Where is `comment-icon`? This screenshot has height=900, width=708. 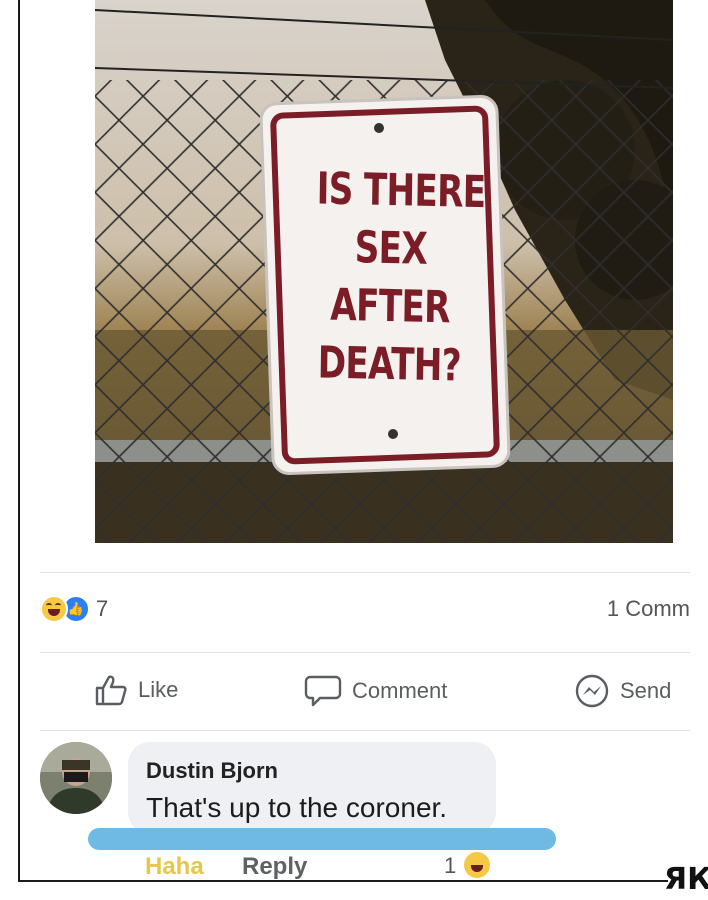 comment-icon is located at coordinates (323, 691).